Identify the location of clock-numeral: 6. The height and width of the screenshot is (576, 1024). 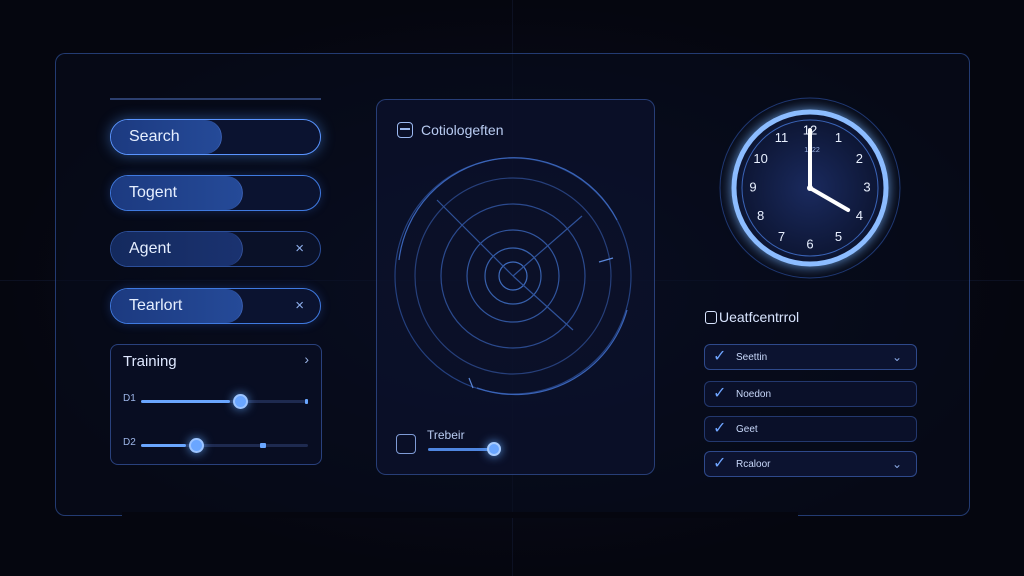
(809, 243).